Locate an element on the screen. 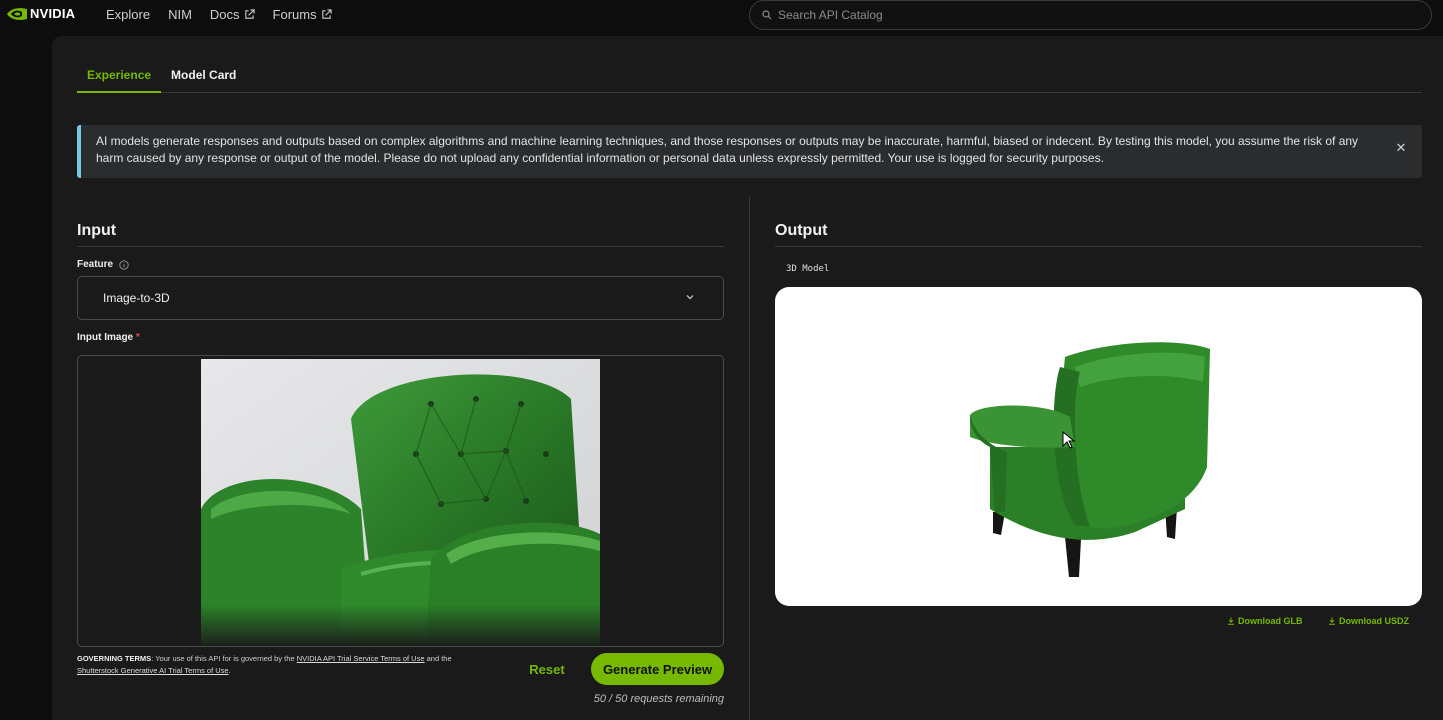  search-input is located at coordinates (1078, 15).